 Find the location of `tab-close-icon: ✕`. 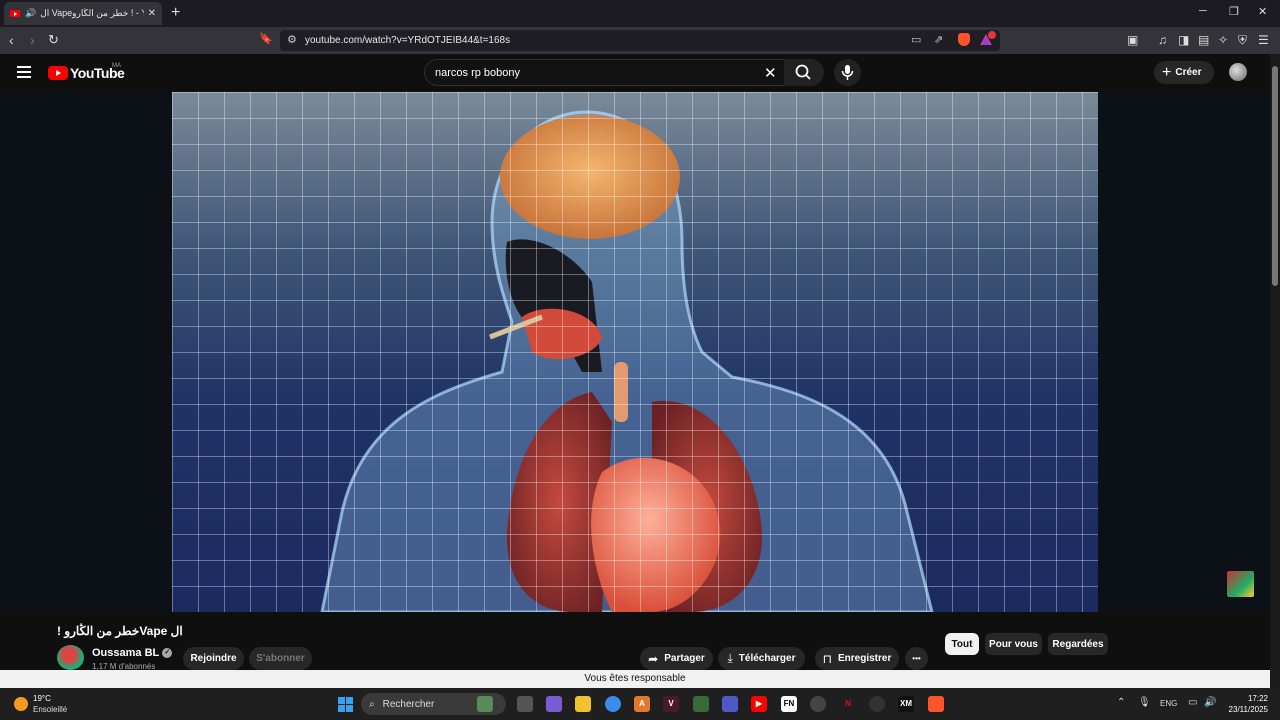

tab-close-icon: ✕ is located at coordinates (152, 13).